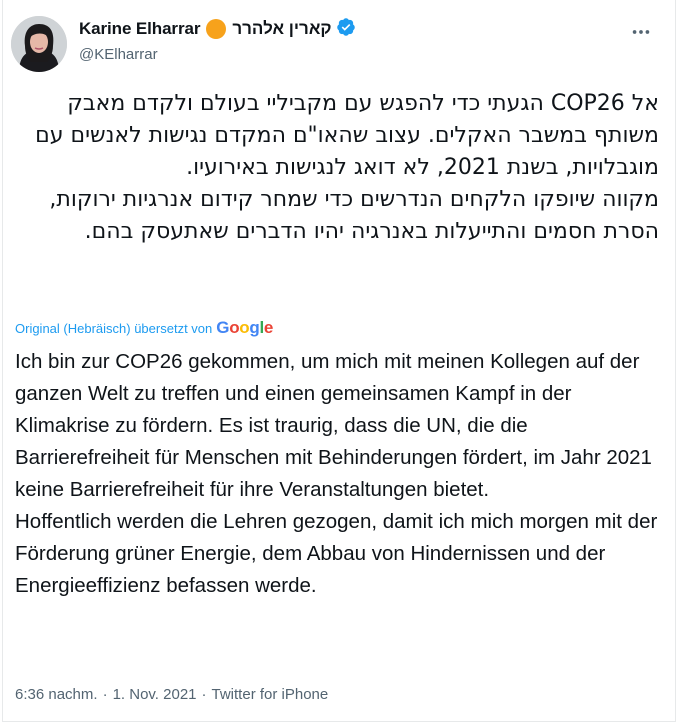 The width and height of the screenshot is (680, 724). Describe the element at coordinates (245, 327) in the screenshot. I see `google-logo: Google` at that location.